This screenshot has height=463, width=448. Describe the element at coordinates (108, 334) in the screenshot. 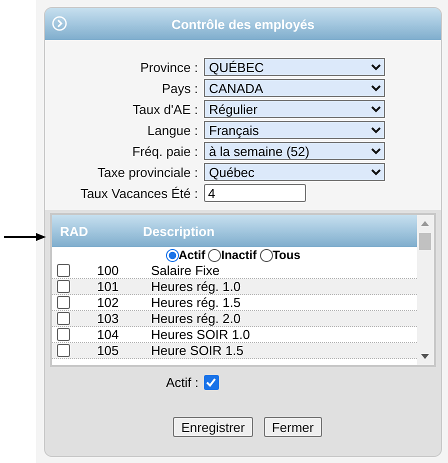

I see `table-cell-text: 104` at that location.